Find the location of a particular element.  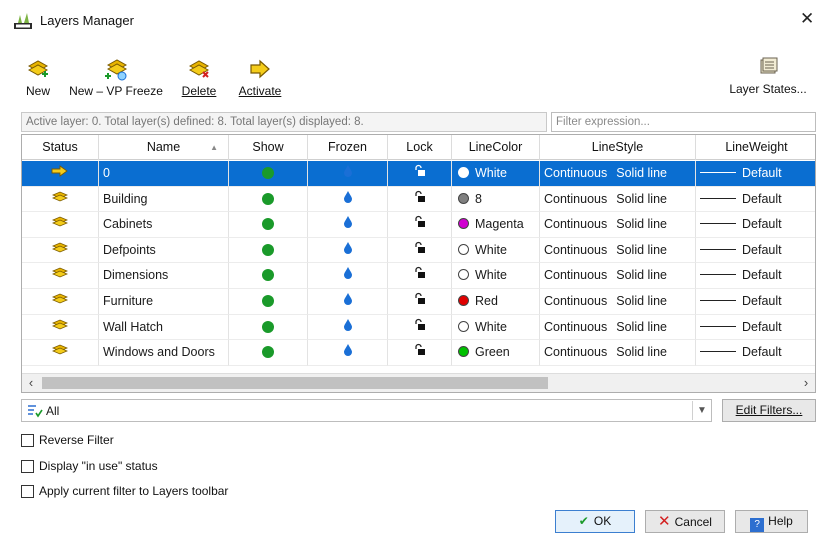

col-linecolor: LineColor is located at coordinates (496, 147).